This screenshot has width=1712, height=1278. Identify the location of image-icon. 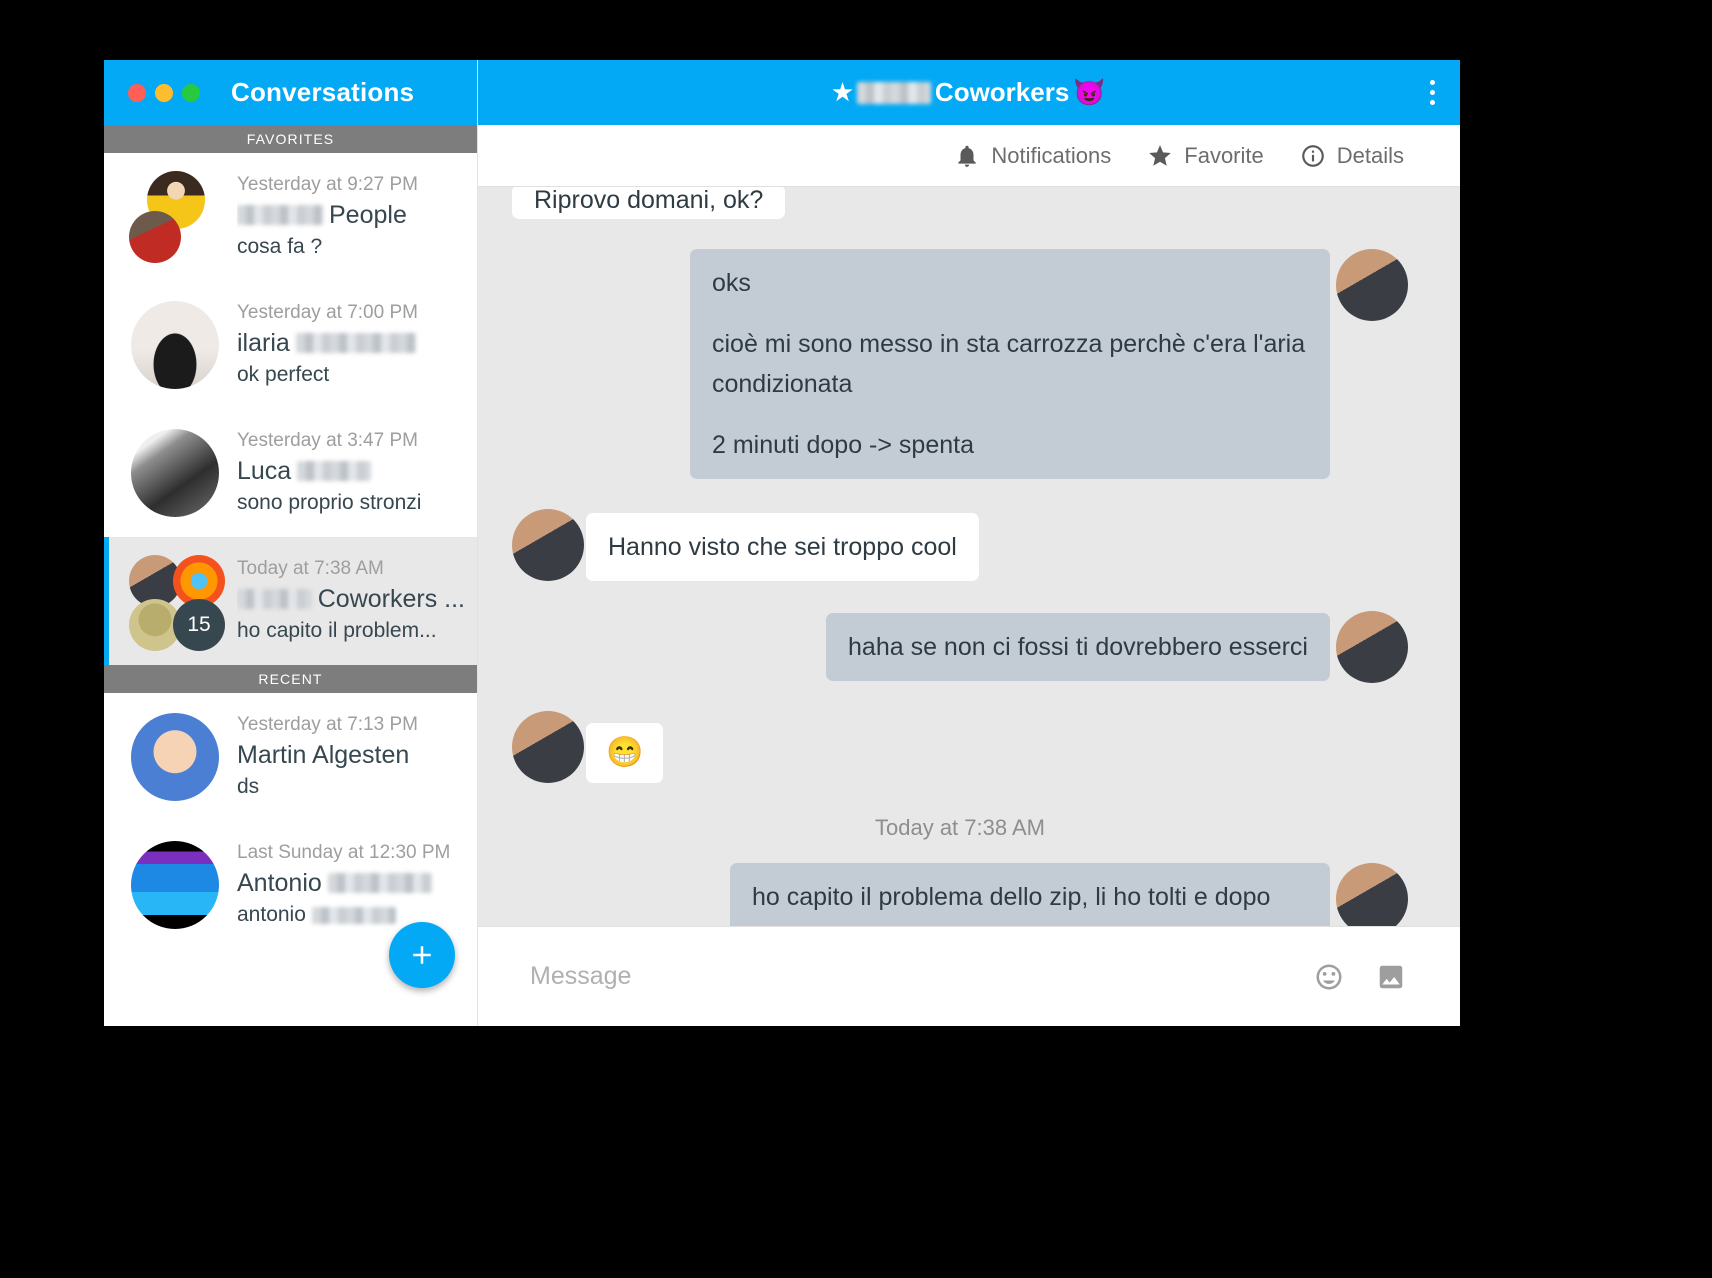
(1391, 976).